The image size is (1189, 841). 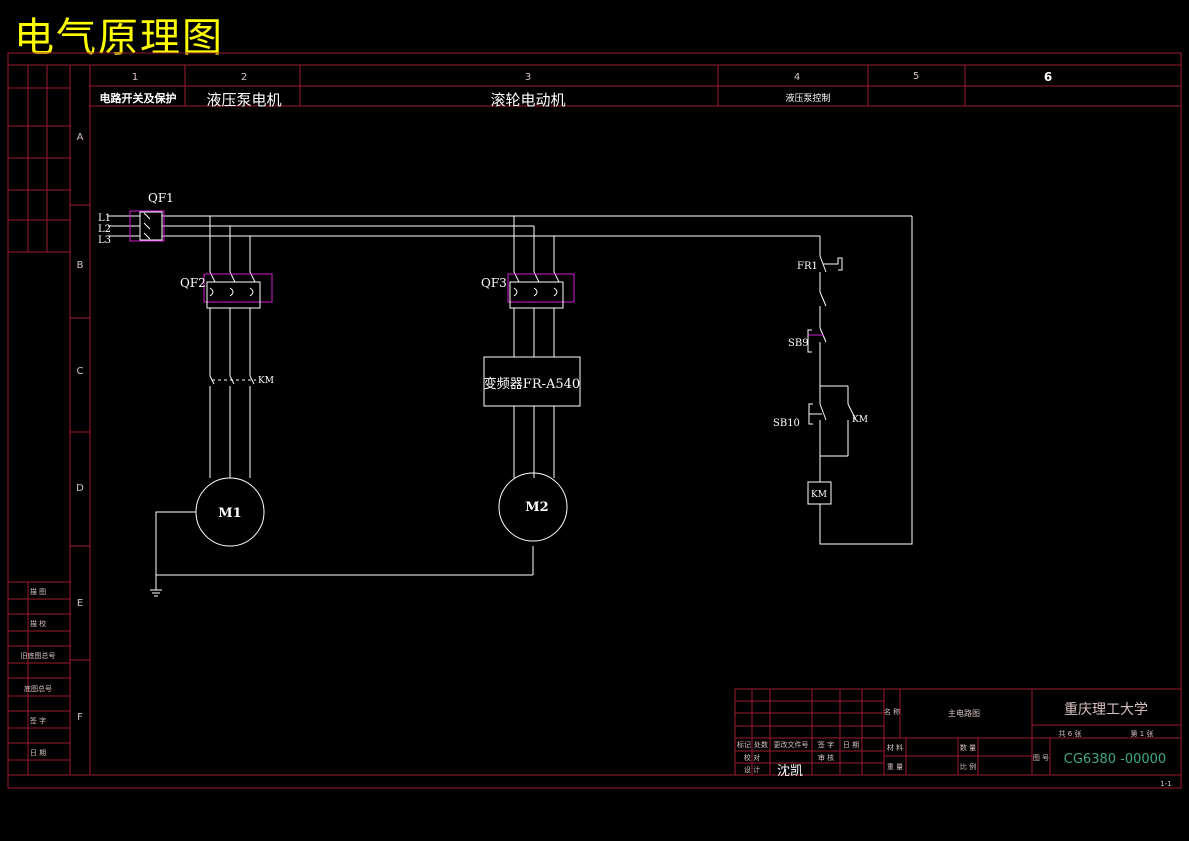 What do you see at coordinates (135, 77) in the screenshot?
I see `column-number-1: 1` at bounding box center [135, 77].